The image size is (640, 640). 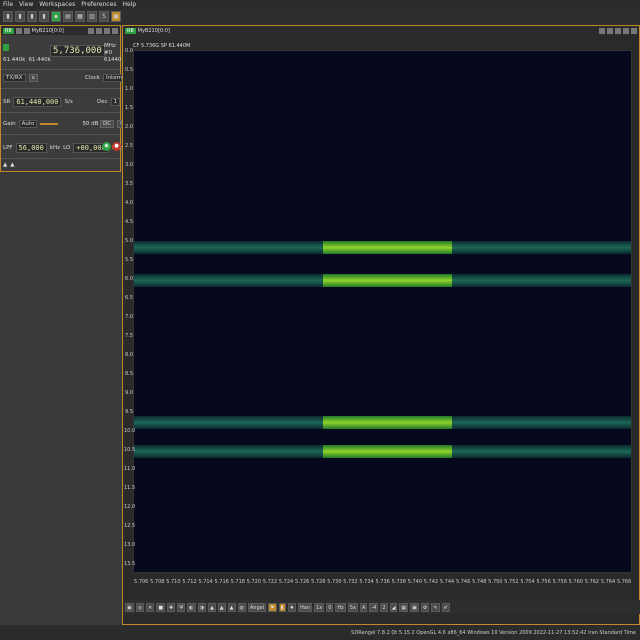 What do you see at coordinates (129, 184) in the screenshot?
I see `y-tick-label: 3.5` at bounding box center [129, 184].